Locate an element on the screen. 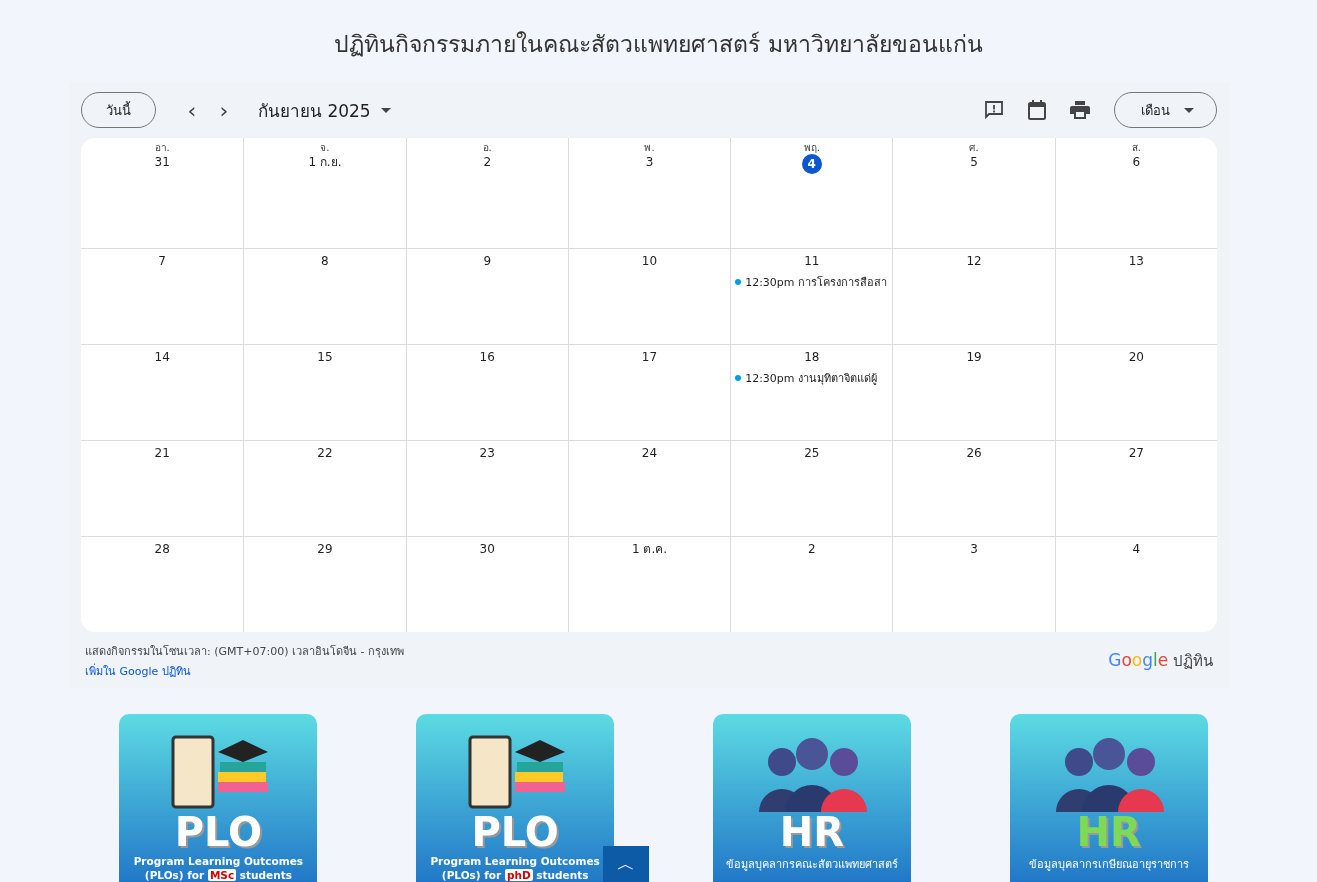 The image size is (1317, 882). day-number: 20 is located at coordinates (1136, 357).